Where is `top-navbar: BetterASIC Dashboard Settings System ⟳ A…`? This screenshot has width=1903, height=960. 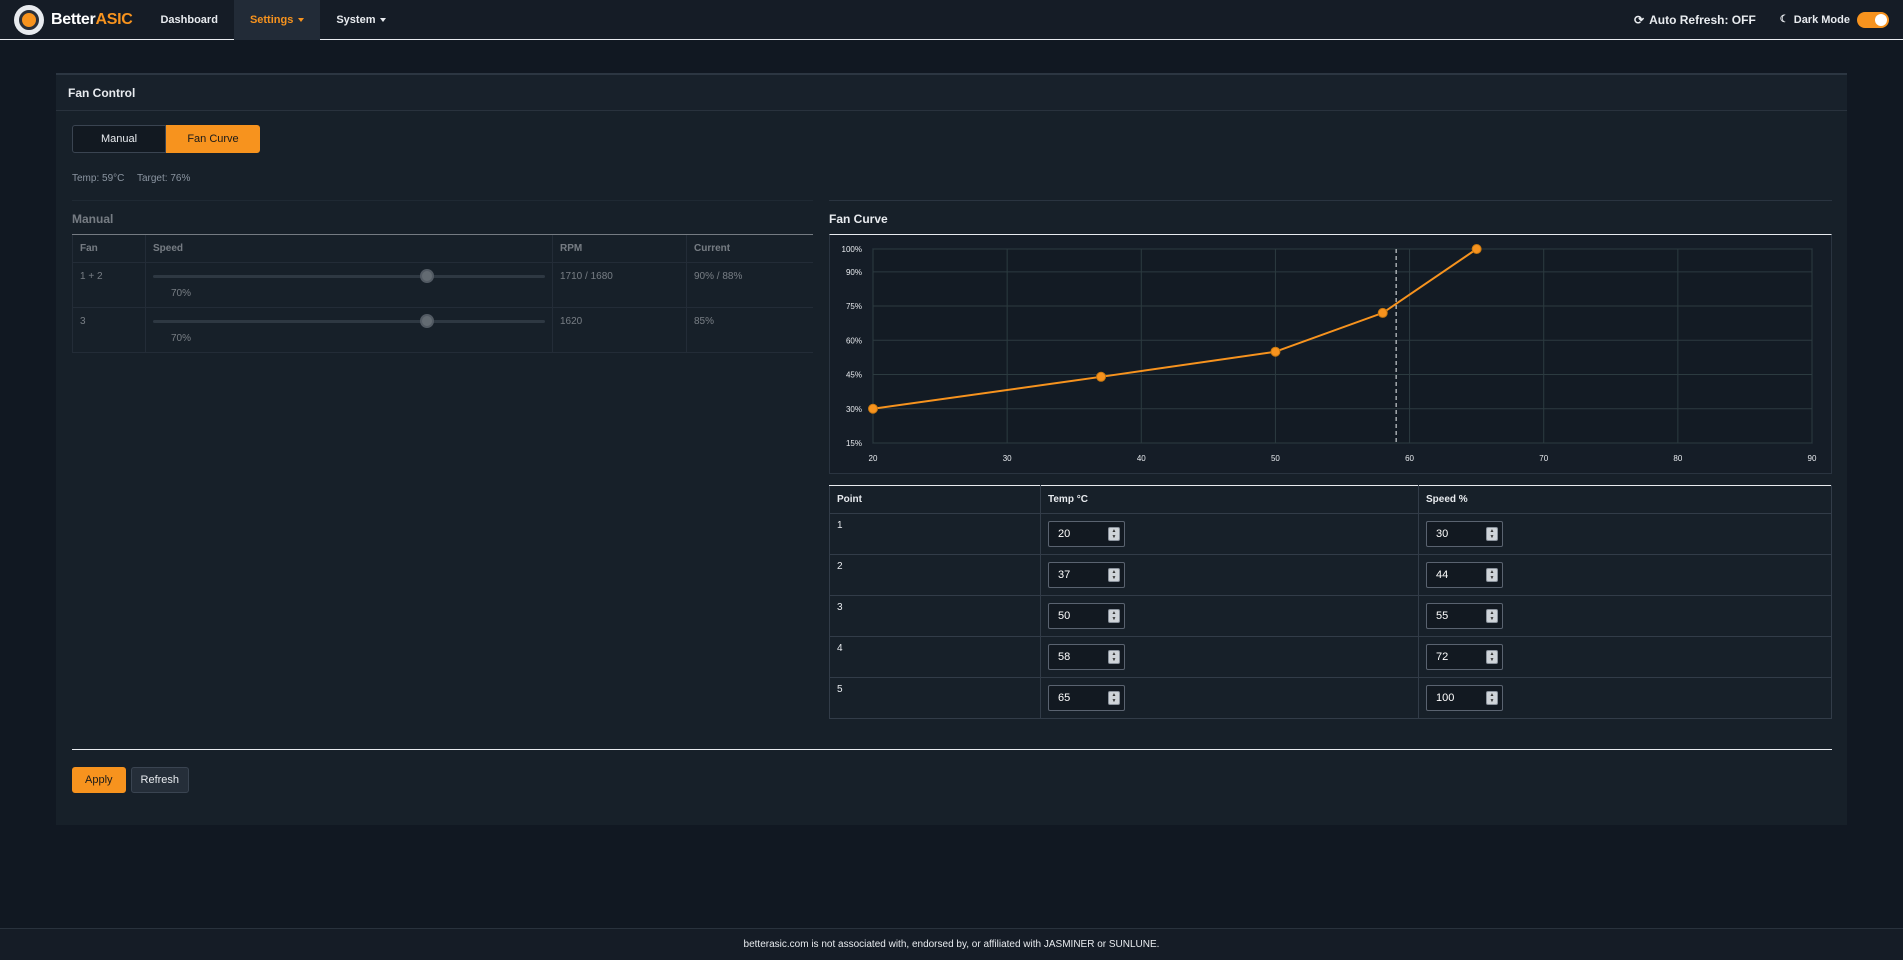 top-navbar: BetterASIC Dashboard Settings System ⟳ A… is located at coordinates (951, 20).